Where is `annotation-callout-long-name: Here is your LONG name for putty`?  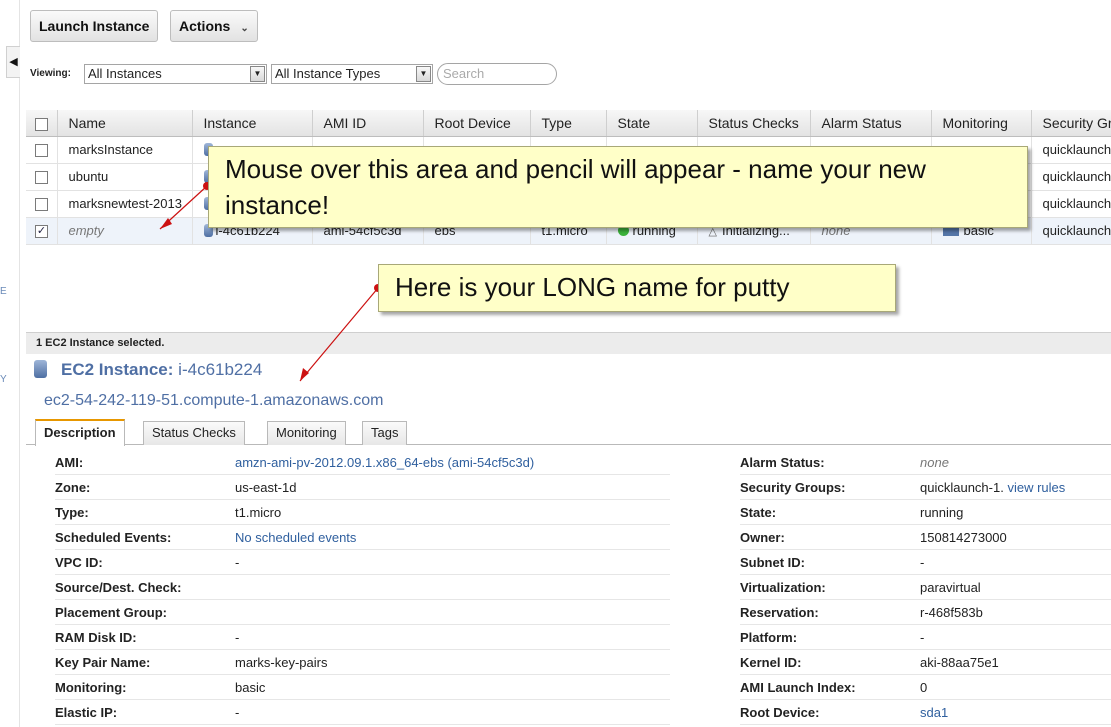 annotation-callout-long-name: Here is your LONG name for putty is located at coordinates (637, 288).